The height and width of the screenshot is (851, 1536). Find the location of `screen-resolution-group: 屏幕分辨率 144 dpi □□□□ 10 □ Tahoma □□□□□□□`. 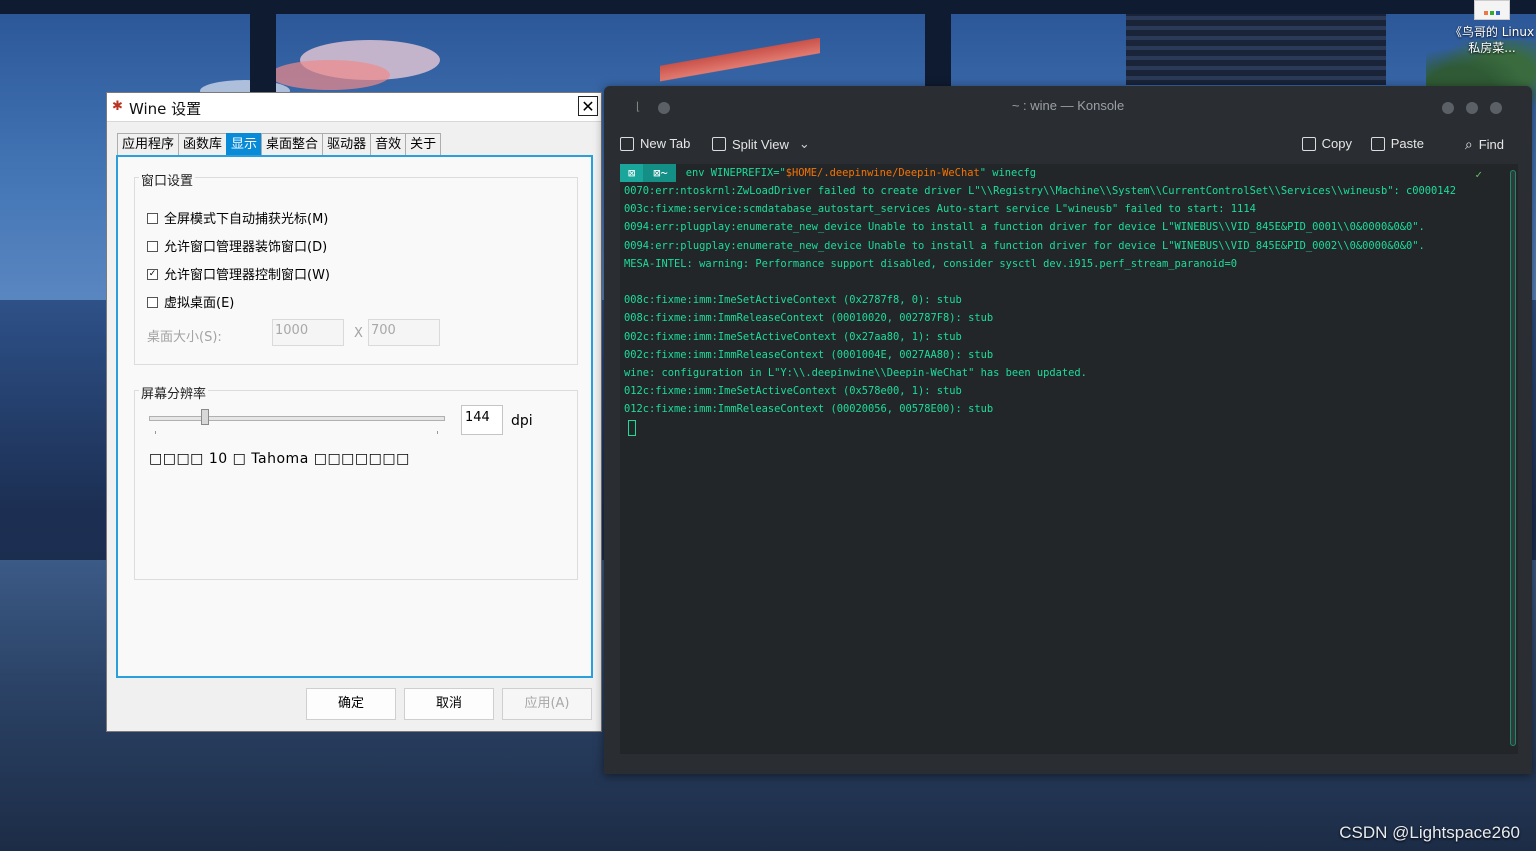

screen-resolution-group: 屏幕分辨率 144 dpi □□□□ 10 □ Tahoma □□□□□□□ is located at coordinates (356, 481).